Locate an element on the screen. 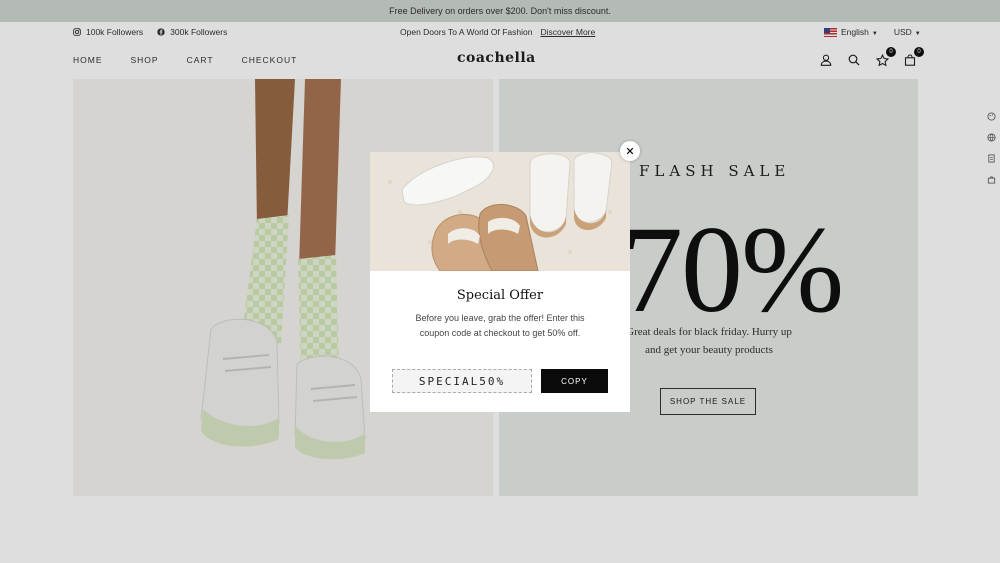  popup-photo-shoes is located at coordinates (500, 211).